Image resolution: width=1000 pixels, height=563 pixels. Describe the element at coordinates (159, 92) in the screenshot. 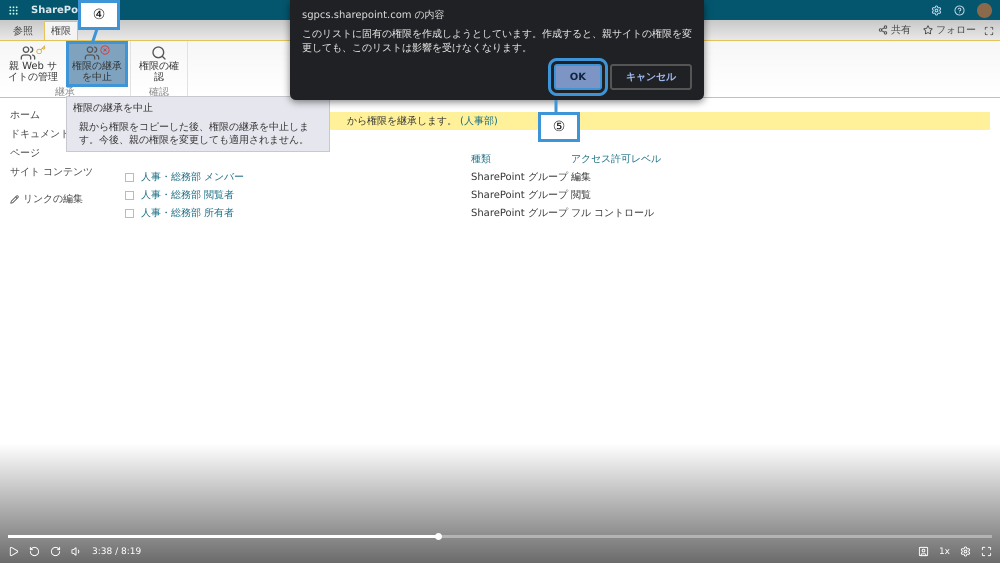

I see `group-label: 確認` at that location.